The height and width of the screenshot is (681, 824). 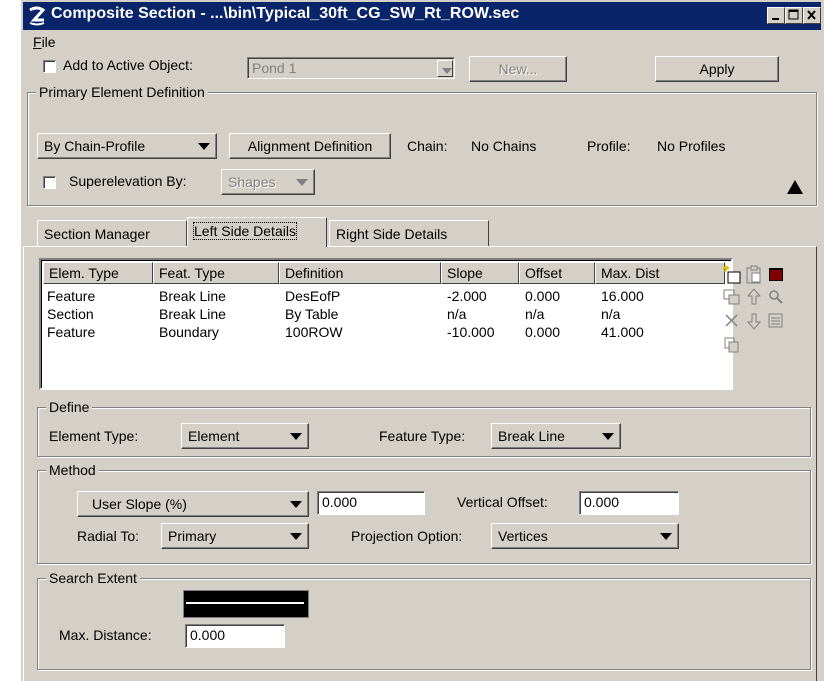 I want to click on feature-type-label: Feature Type:, so click(x=422, y=436).